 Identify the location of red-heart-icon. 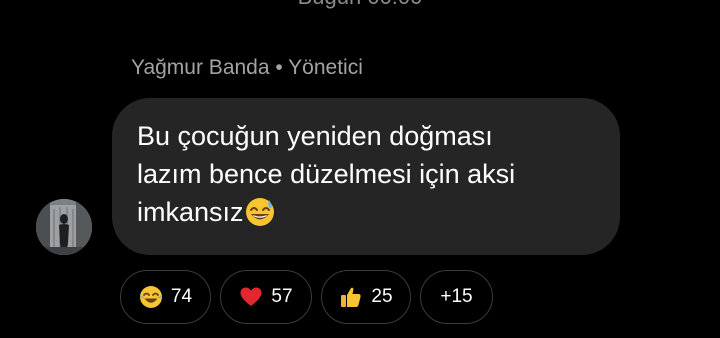
(251, 297).